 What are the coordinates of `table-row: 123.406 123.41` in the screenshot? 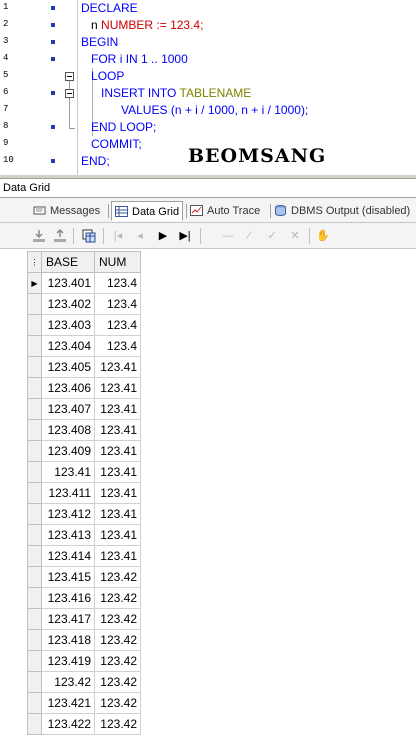 It's located at (84, 388).